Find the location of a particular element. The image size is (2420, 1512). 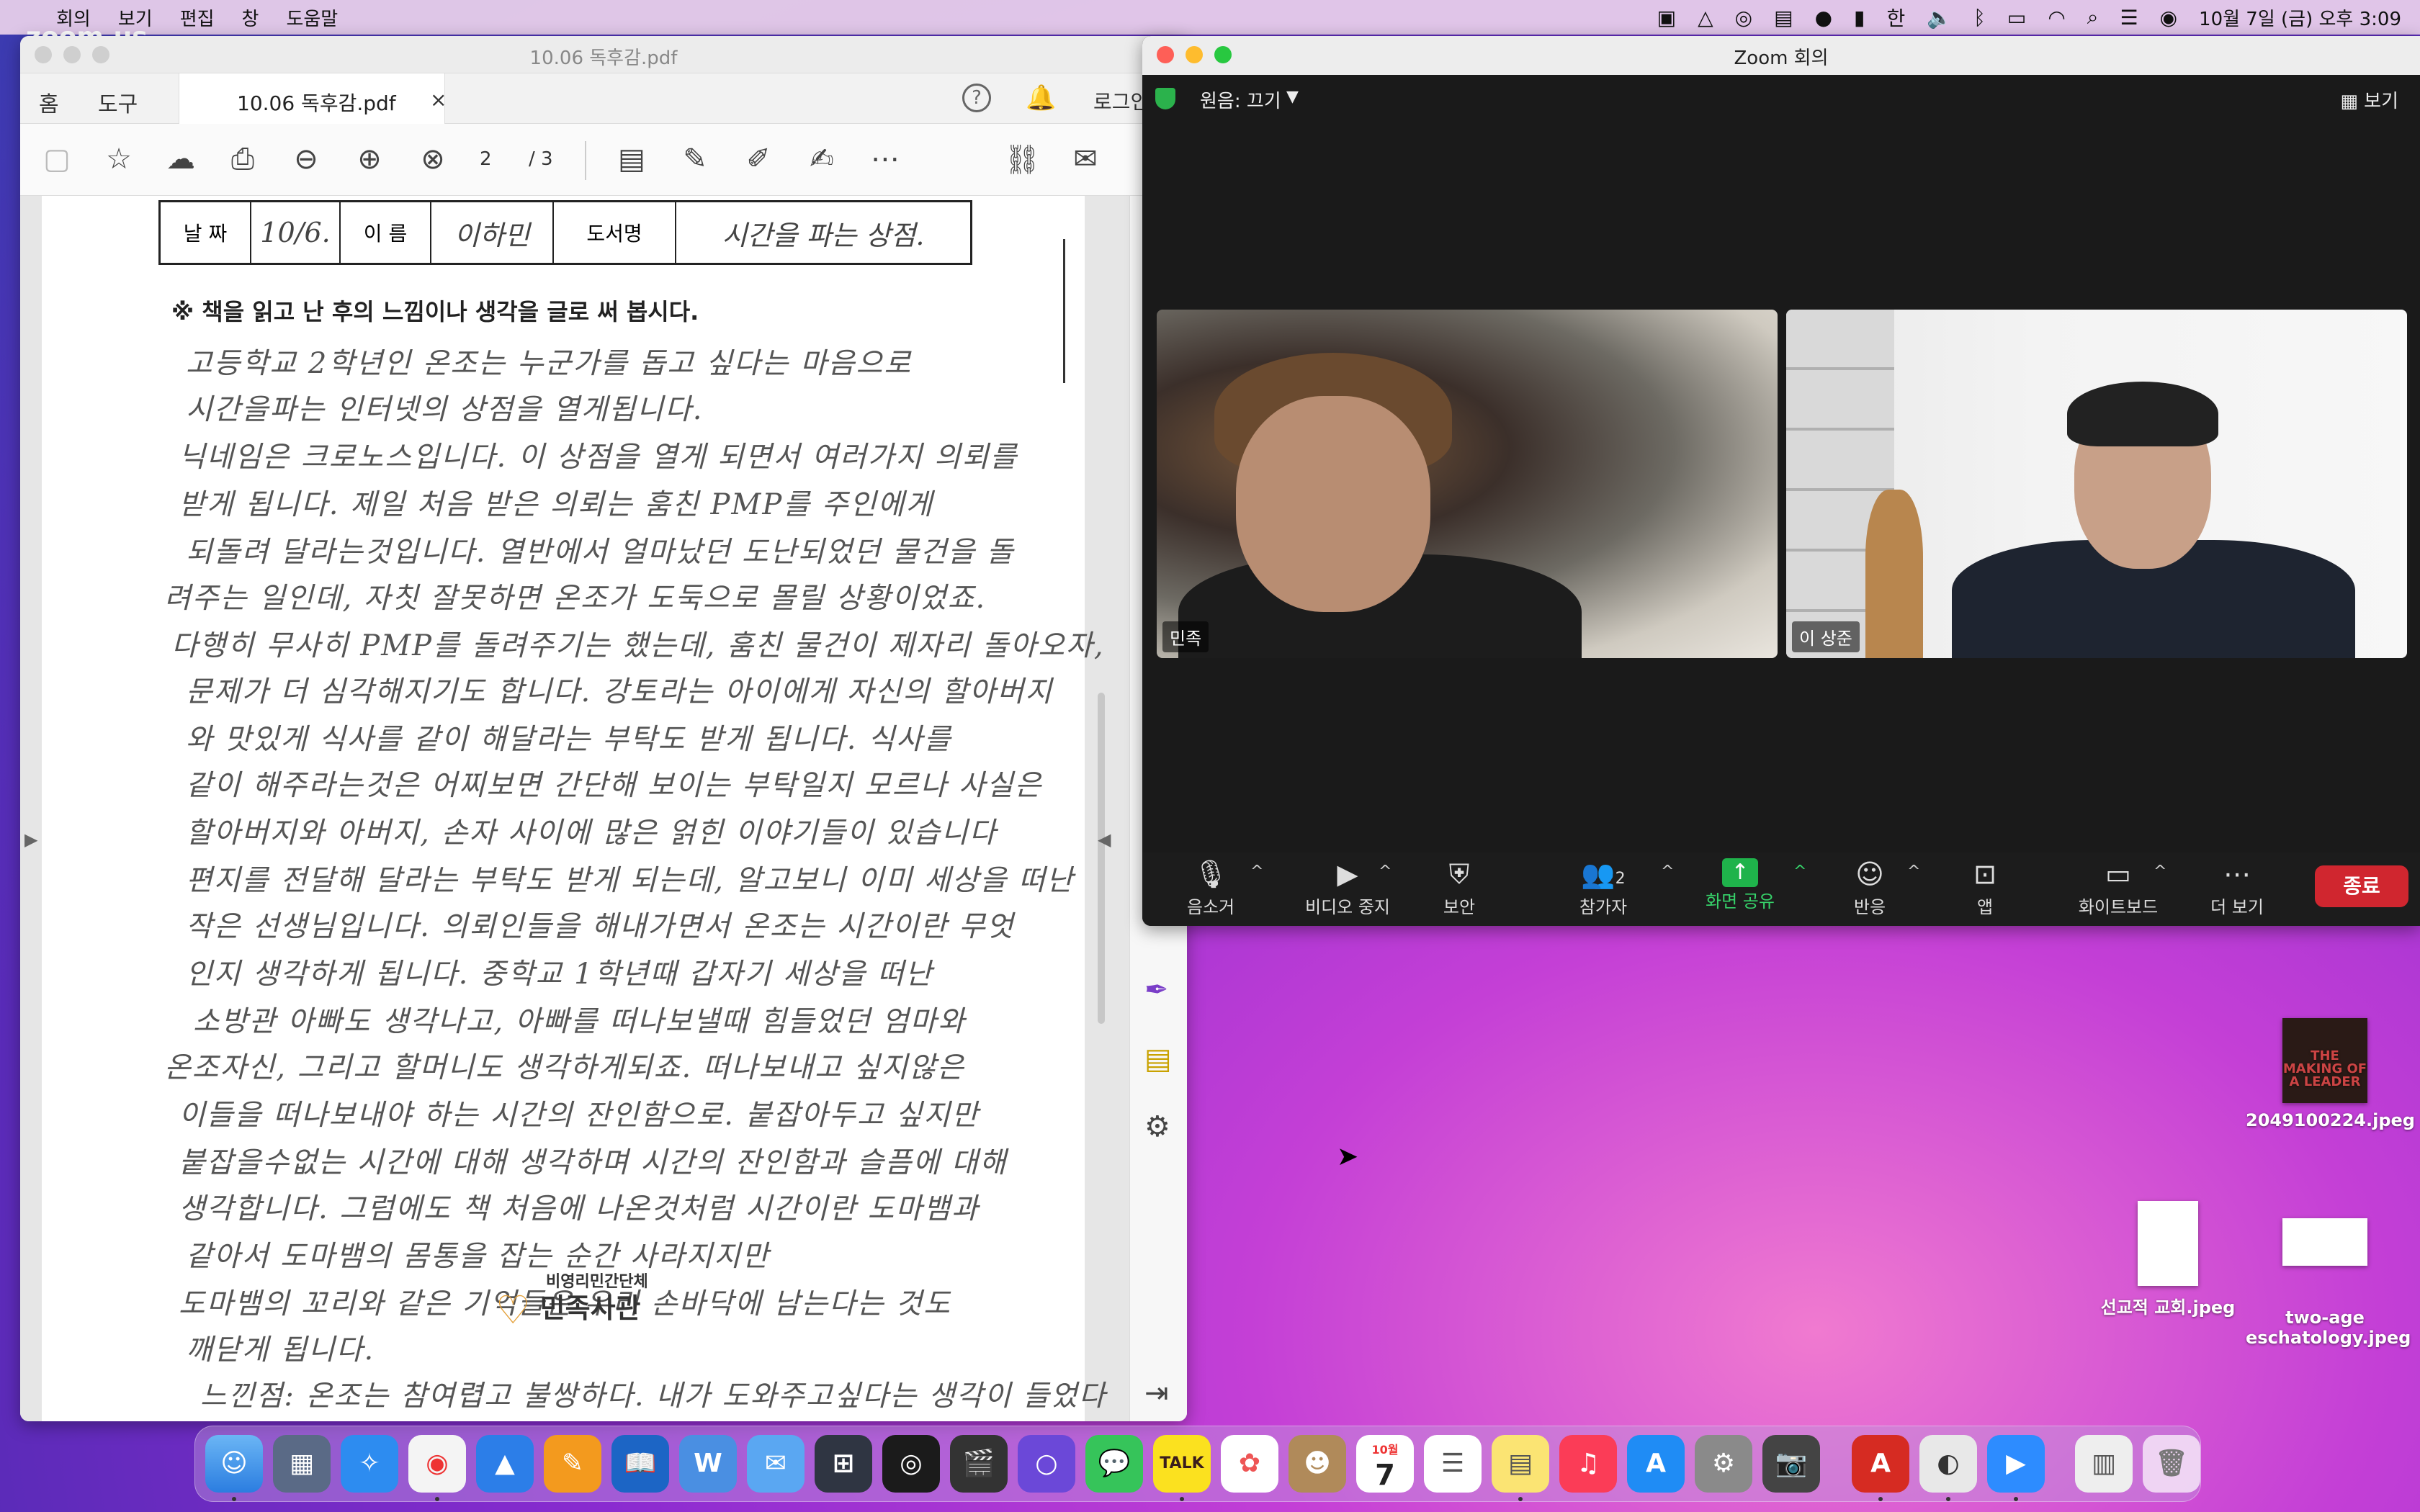

siri-icon: ◉ is located at coordinates (2168, 18).